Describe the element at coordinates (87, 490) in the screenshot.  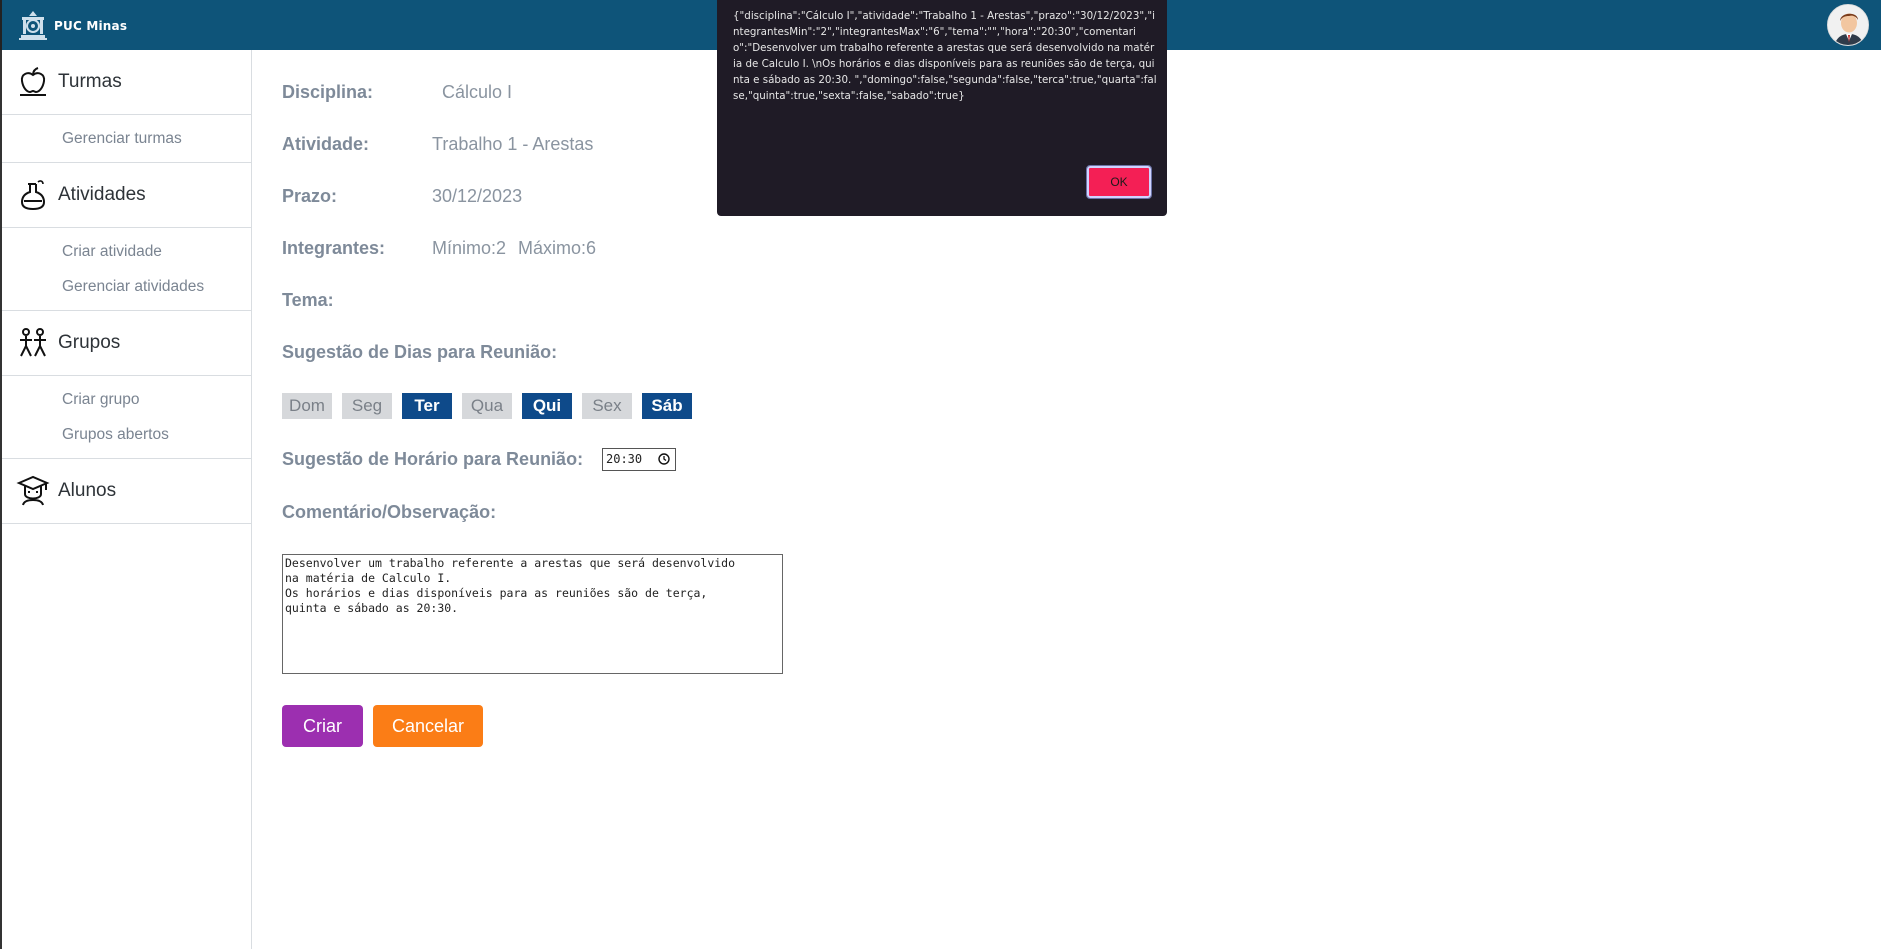
I see `sidebar-label-alunos: Alunos` at that location.